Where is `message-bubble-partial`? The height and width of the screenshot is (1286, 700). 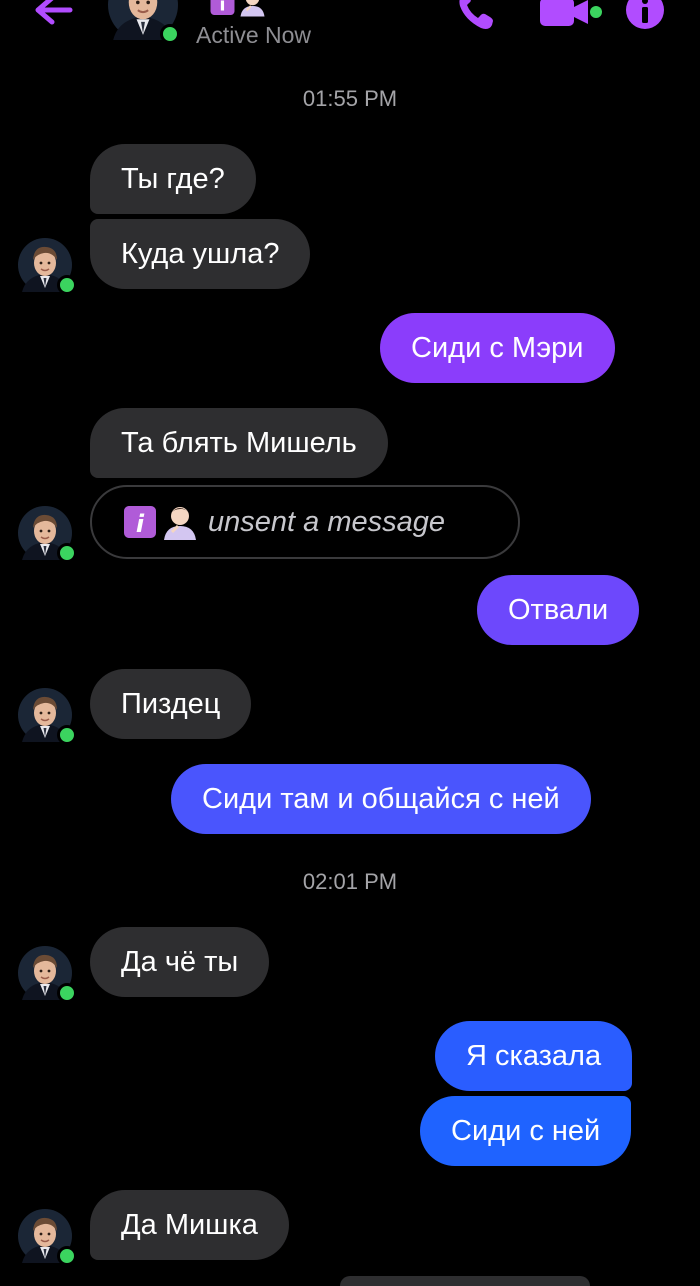 message-bubble-partial is located at coordinates (465, 1281).